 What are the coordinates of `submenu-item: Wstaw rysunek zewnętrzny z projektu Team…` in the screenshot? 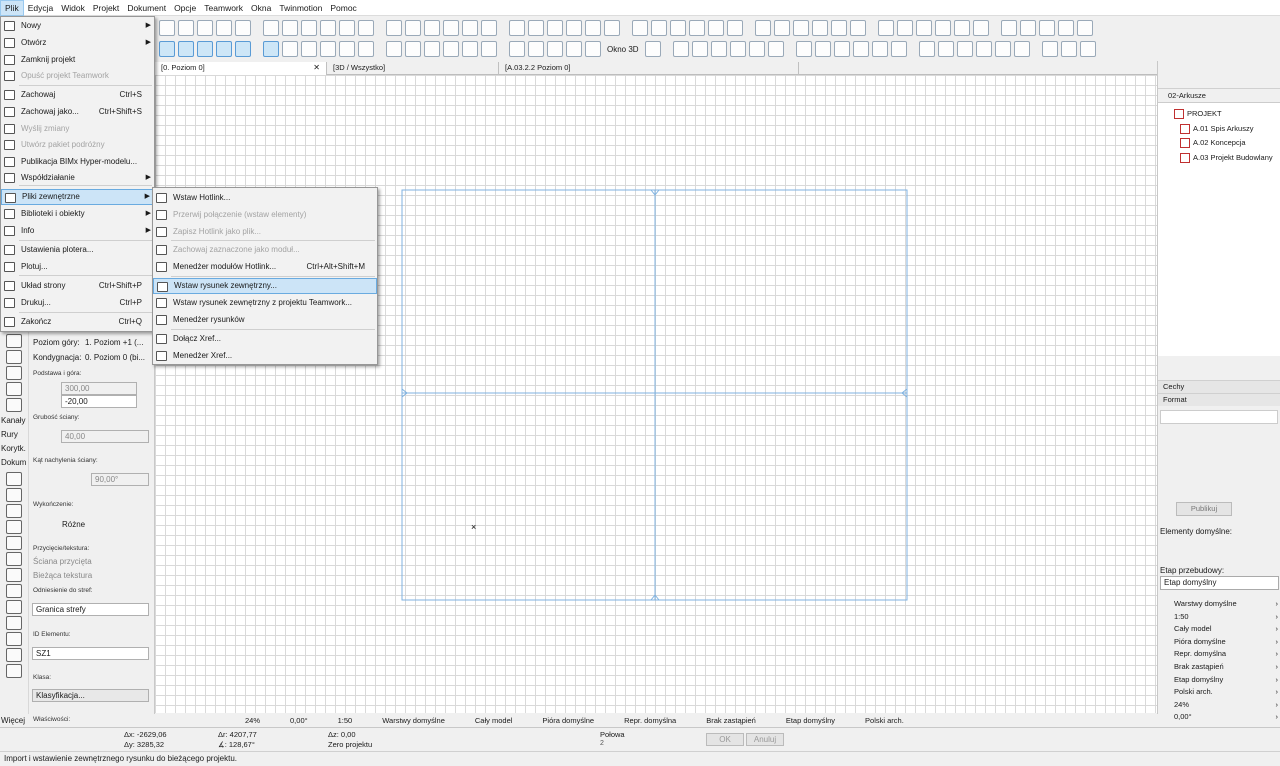 It's located at (265, 303).